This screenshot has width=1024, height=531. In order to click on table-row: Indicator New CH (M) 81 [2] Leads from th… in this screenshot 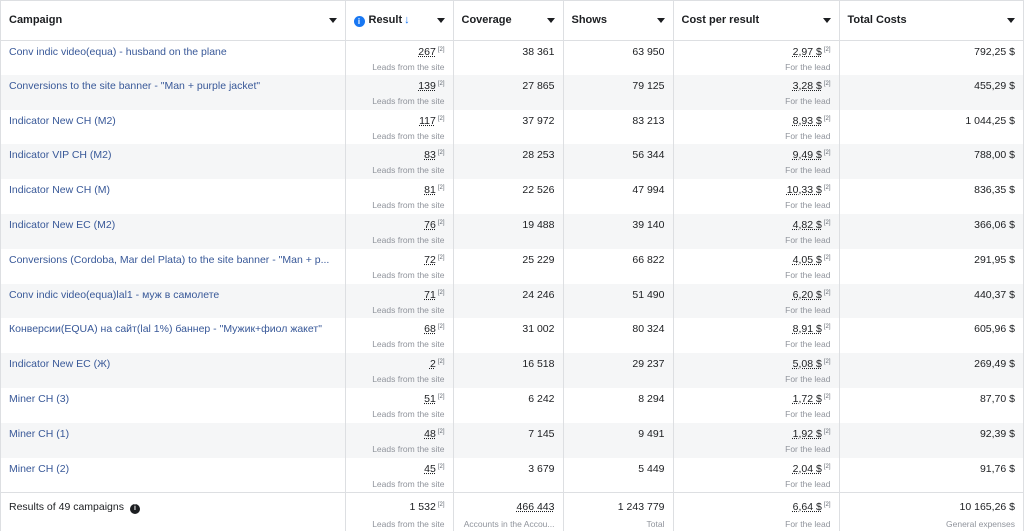, I will do `click(512, 196)`.